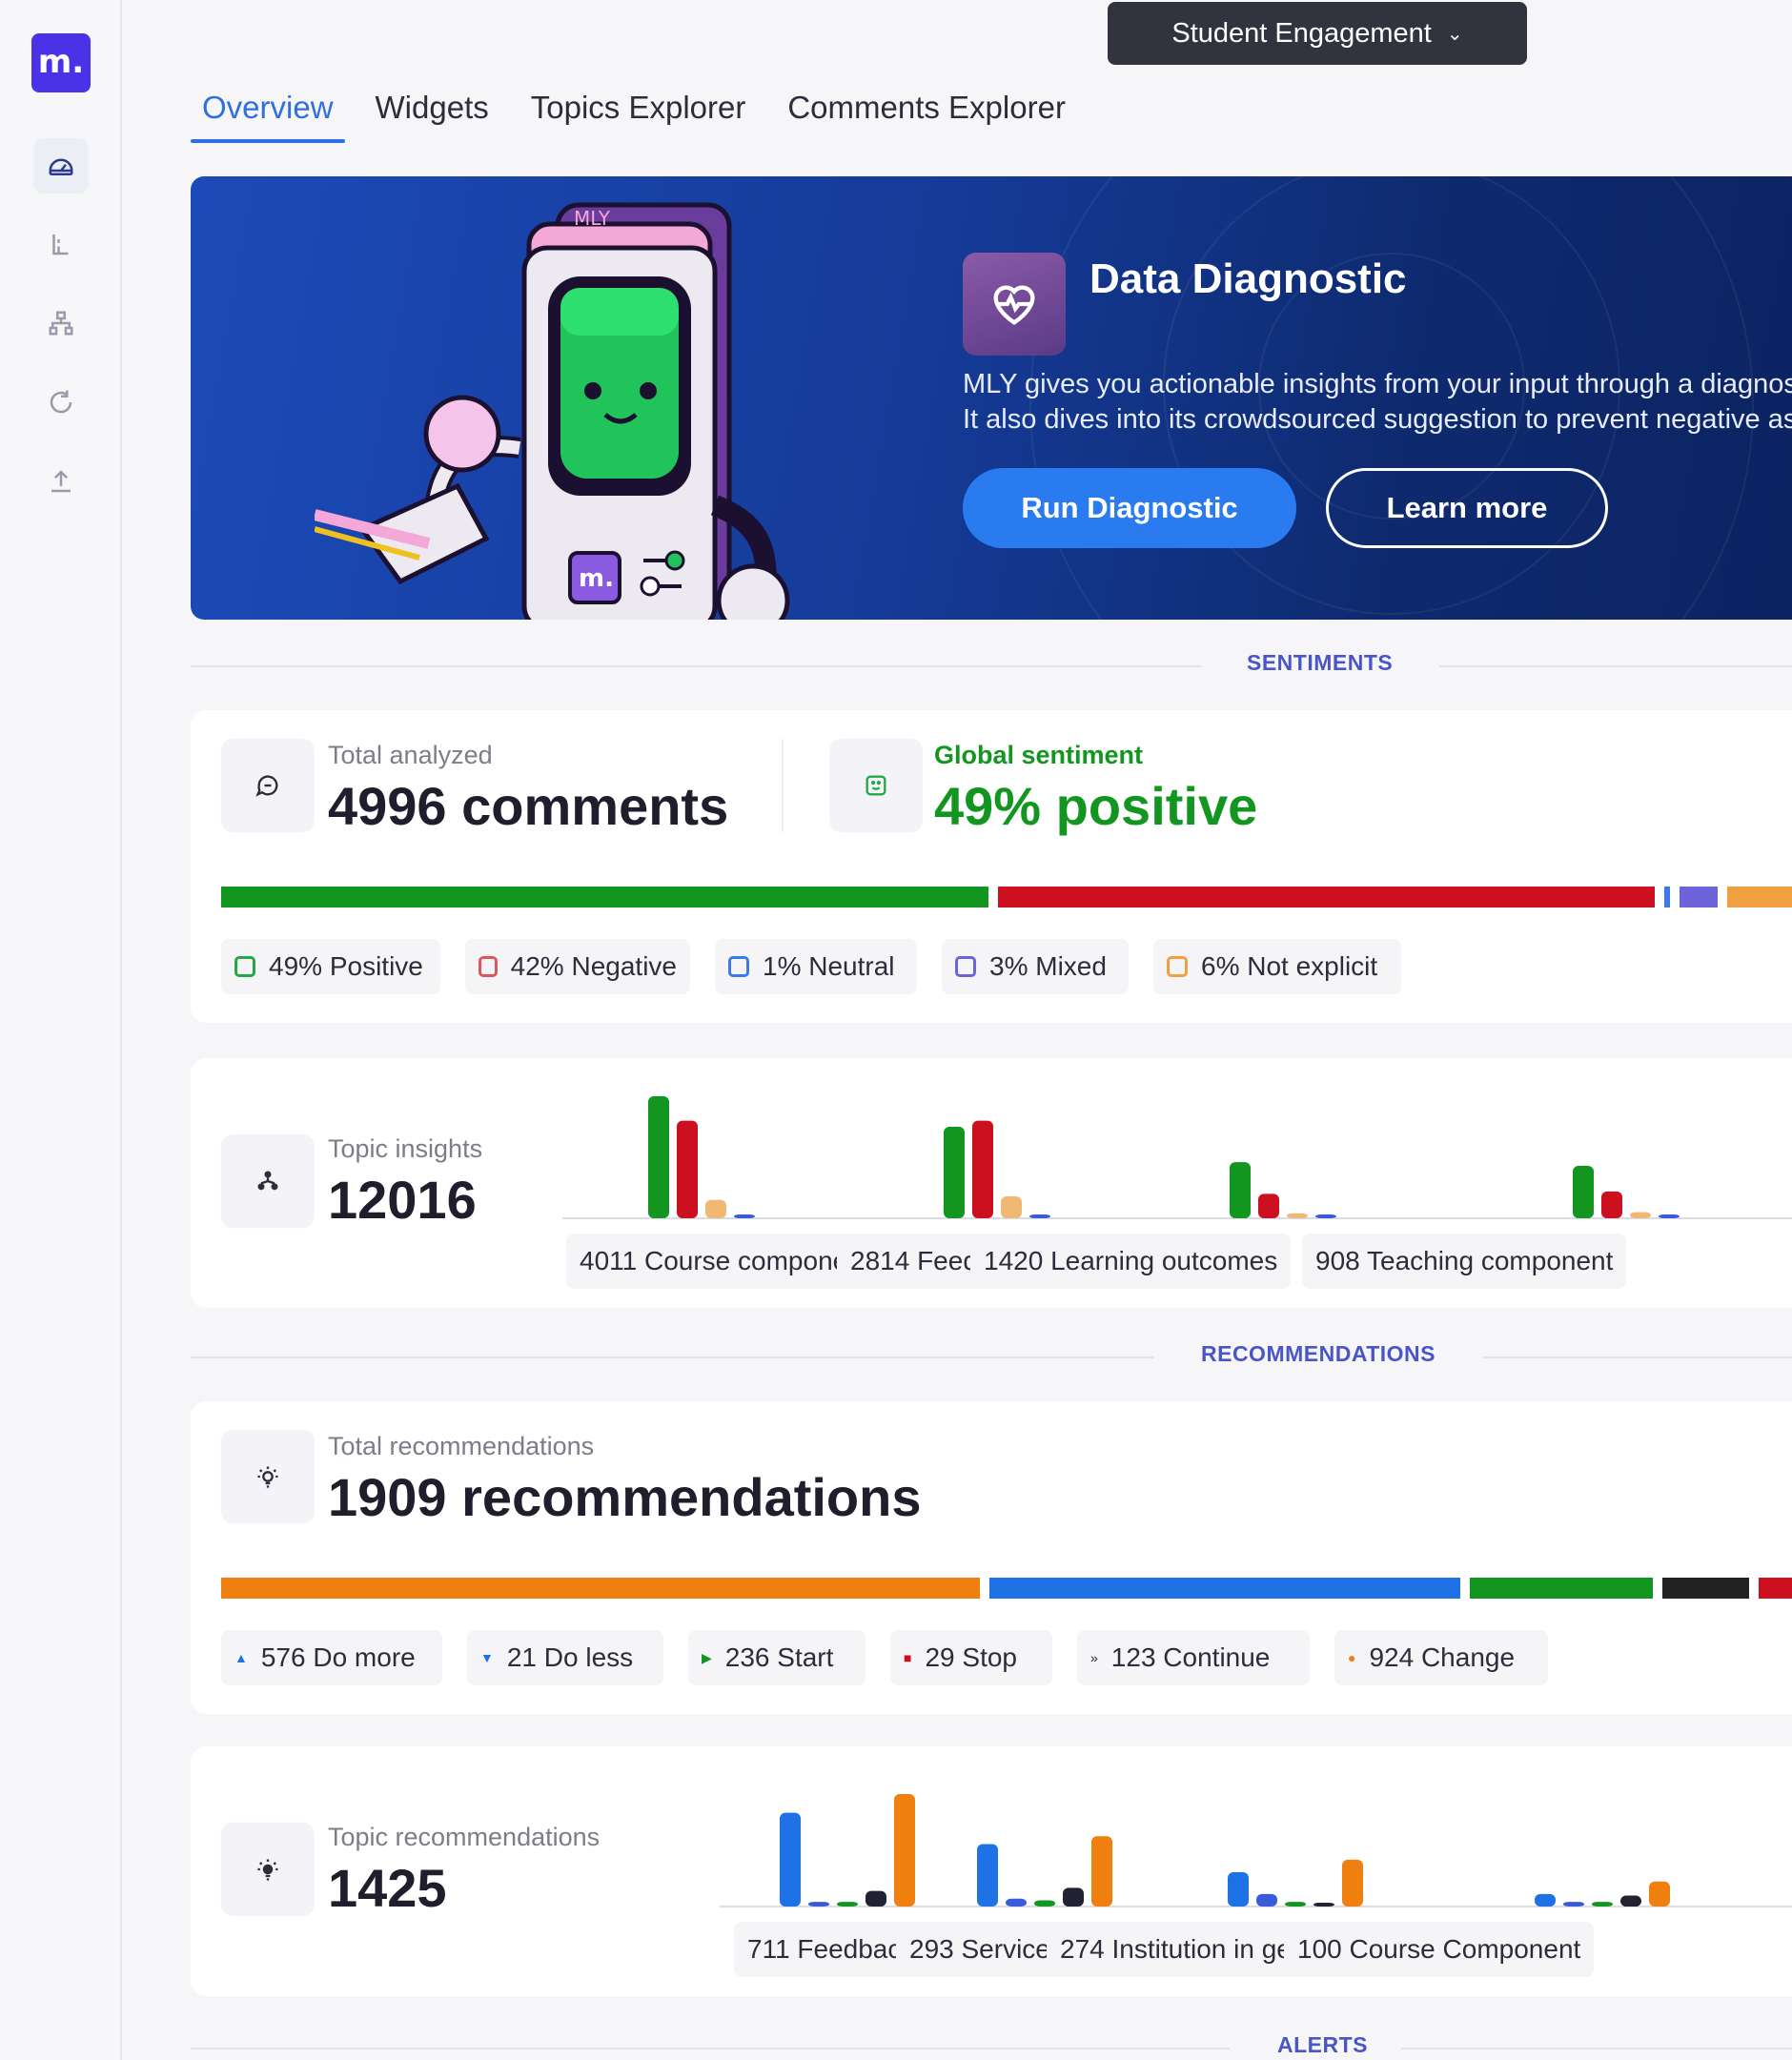  I want to click on dashboard-icon, so click(61, 166).